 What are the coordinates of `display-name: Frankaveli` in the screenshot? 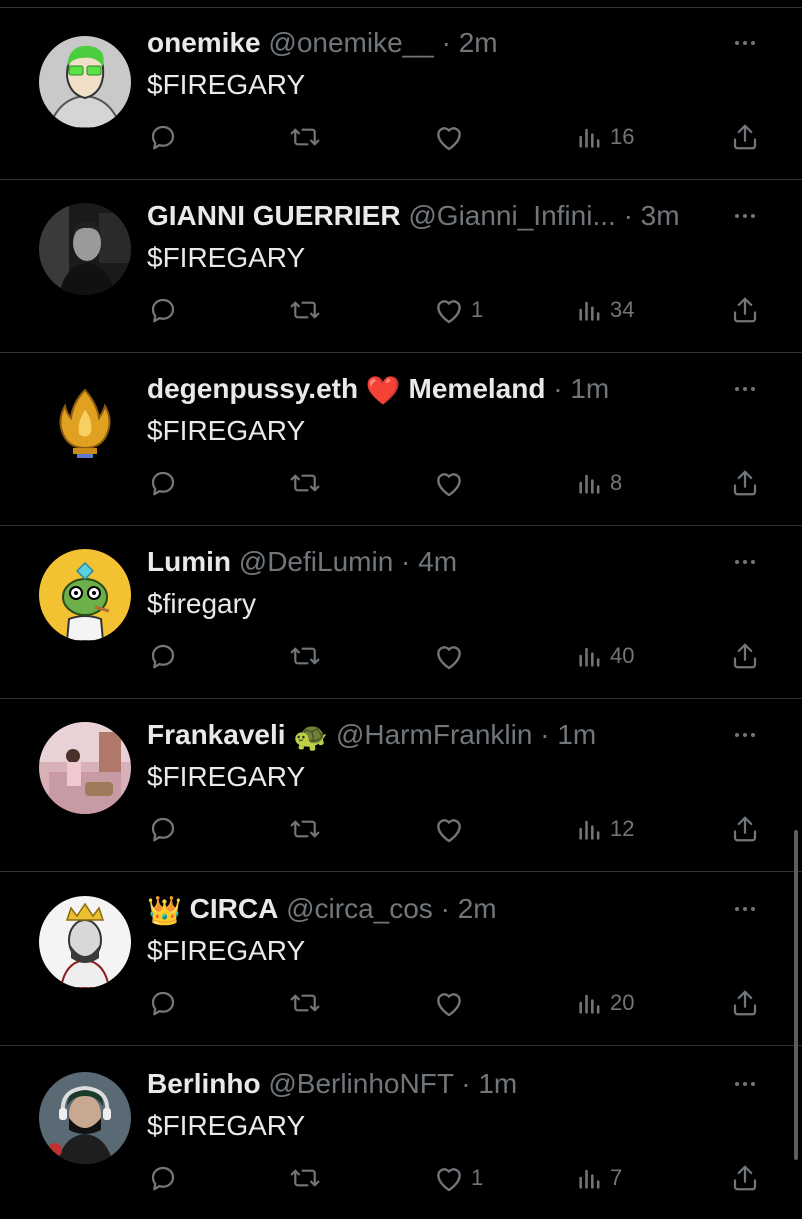 It's located at (216, 734).